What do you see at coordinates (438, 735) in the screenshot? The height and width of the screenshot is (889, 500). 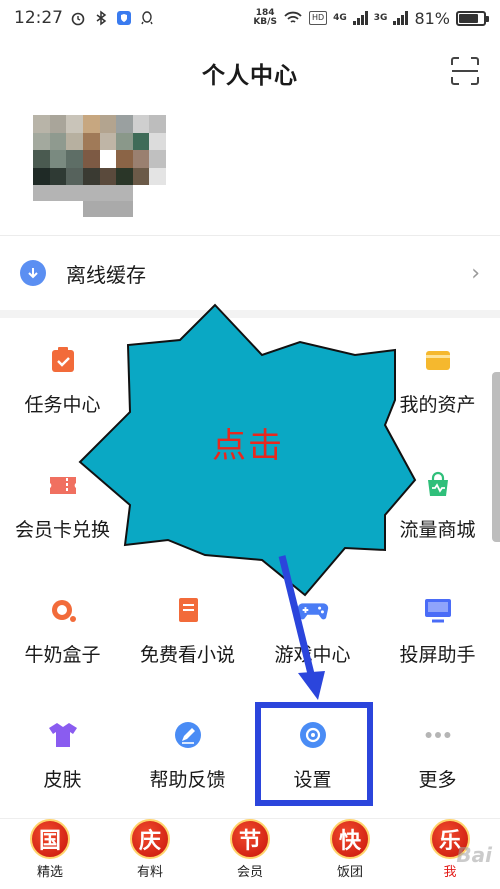 I see `more-dots-icon` at bounding box center [438, 735].